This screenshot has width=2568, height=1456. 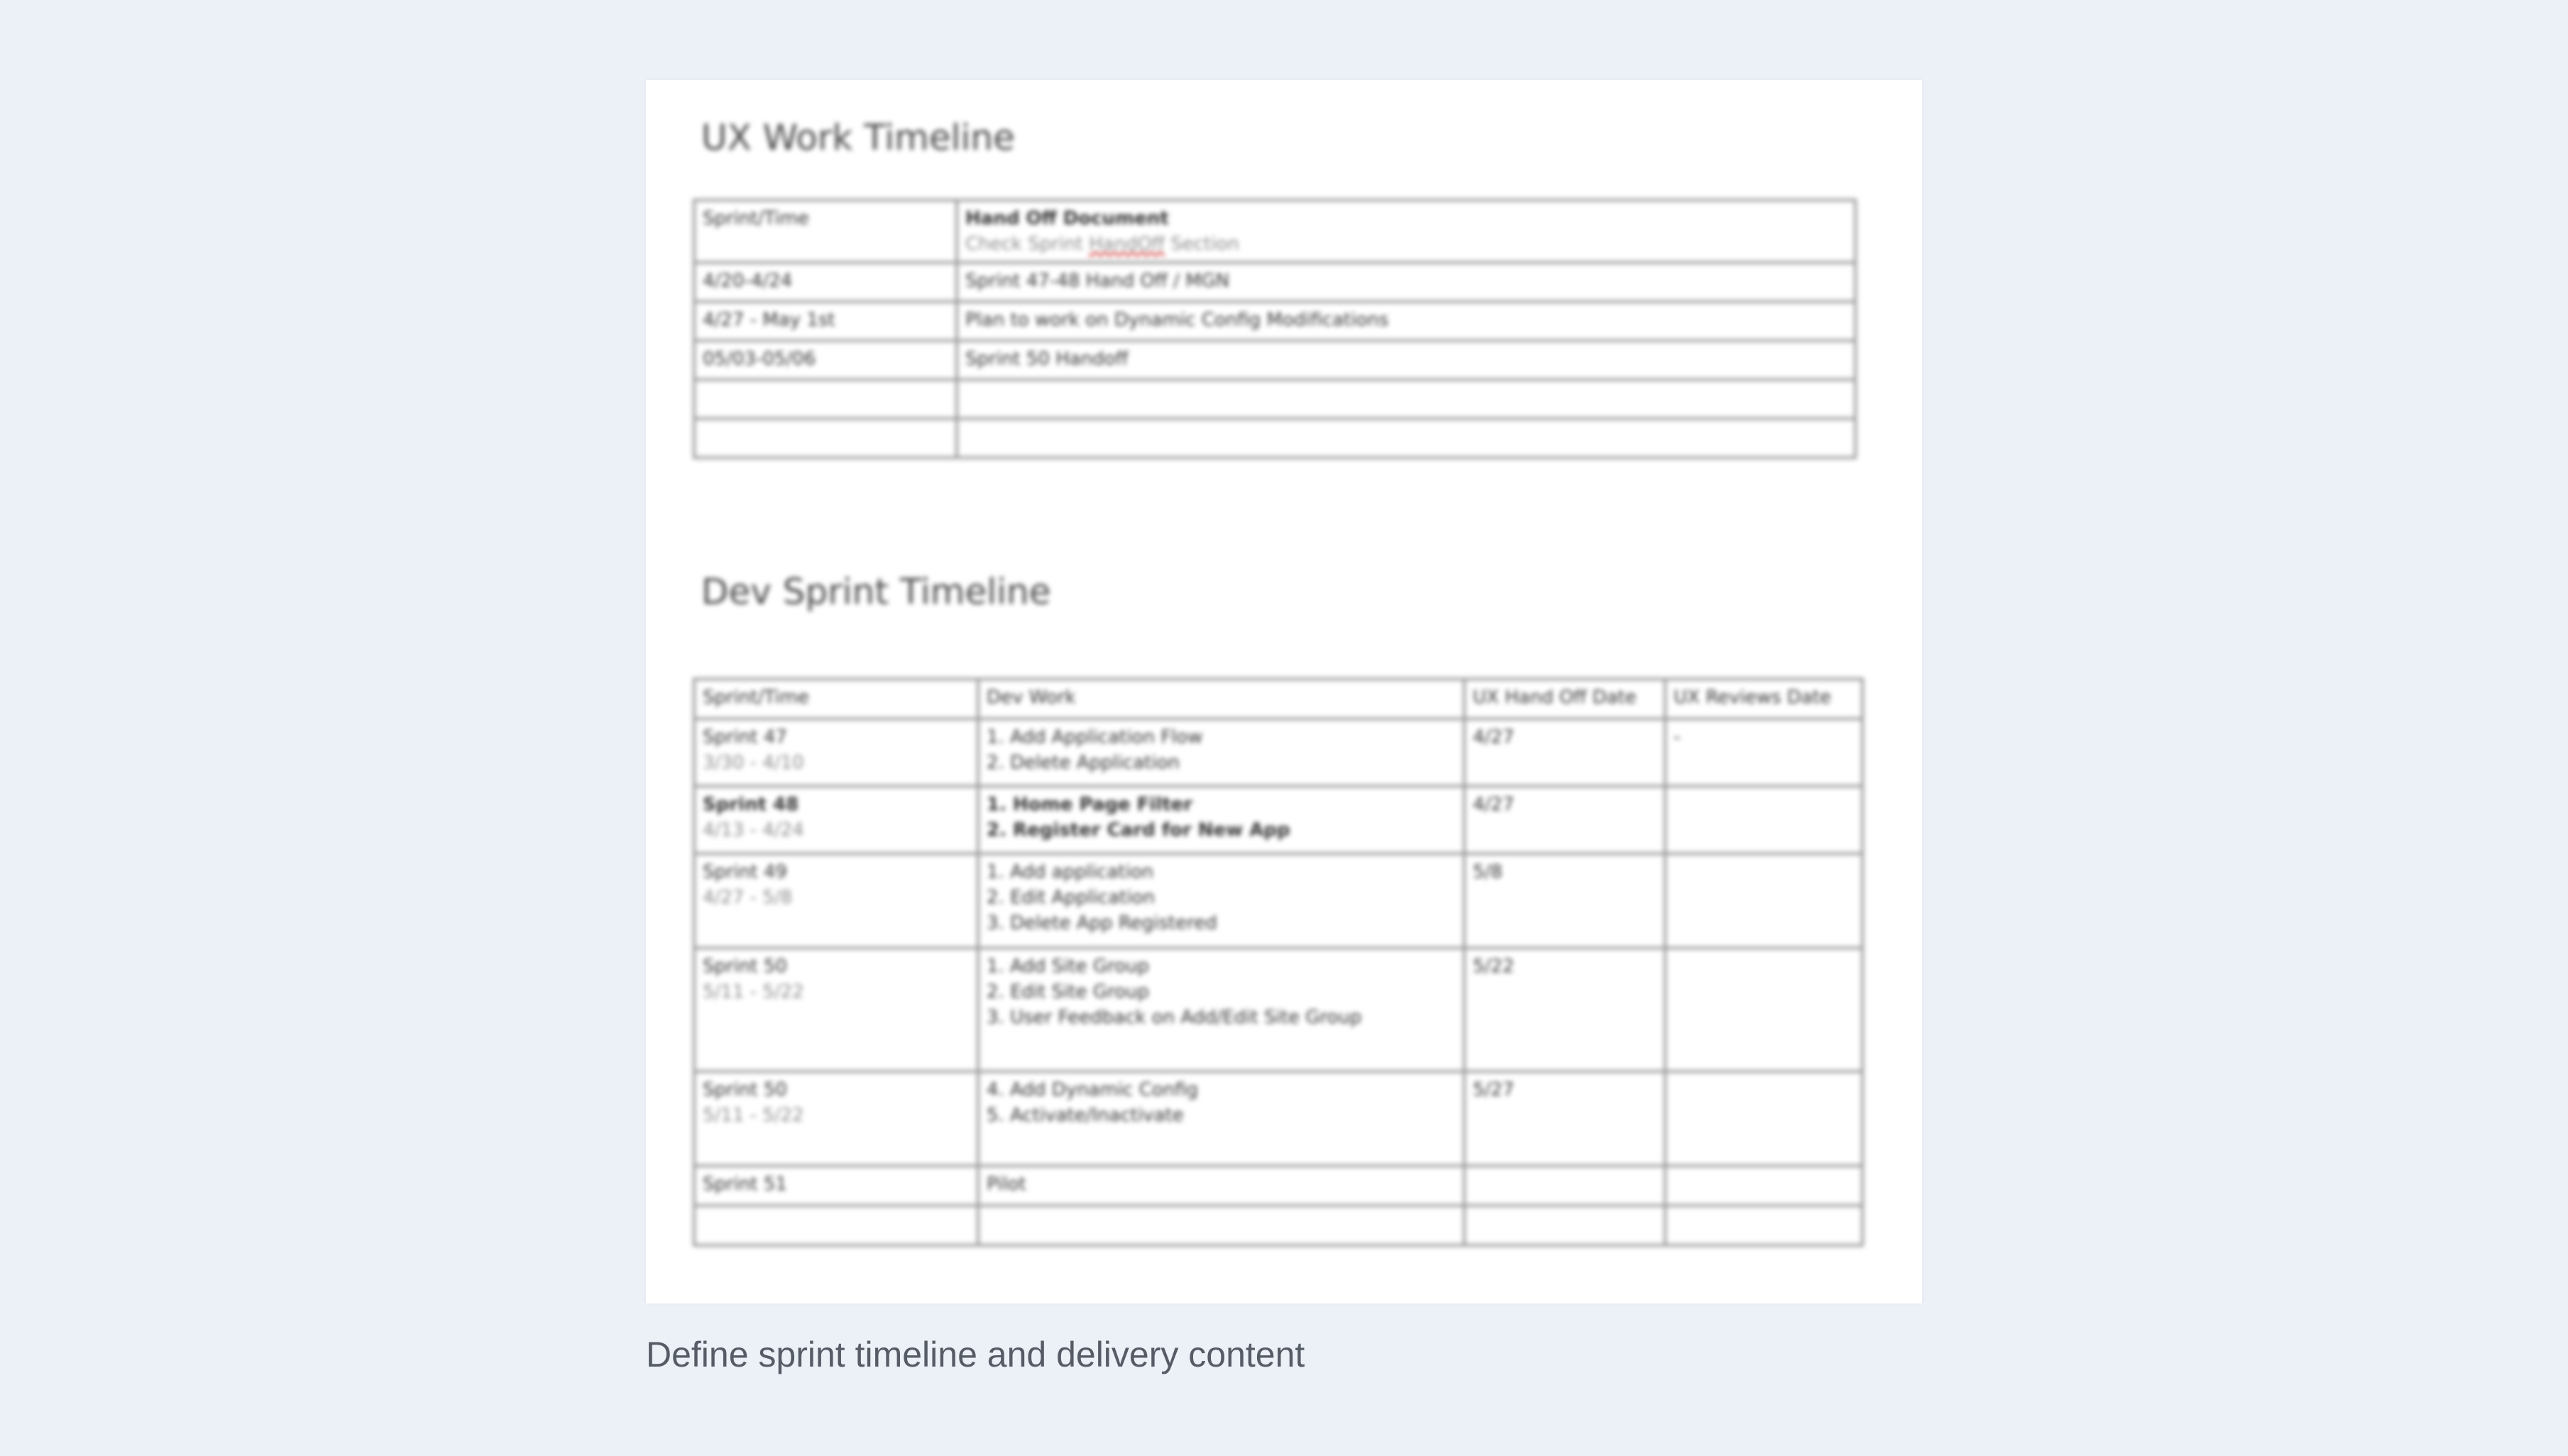 I want to click on cell-sprint: Sprint 51, so click(x=836, y=1185).